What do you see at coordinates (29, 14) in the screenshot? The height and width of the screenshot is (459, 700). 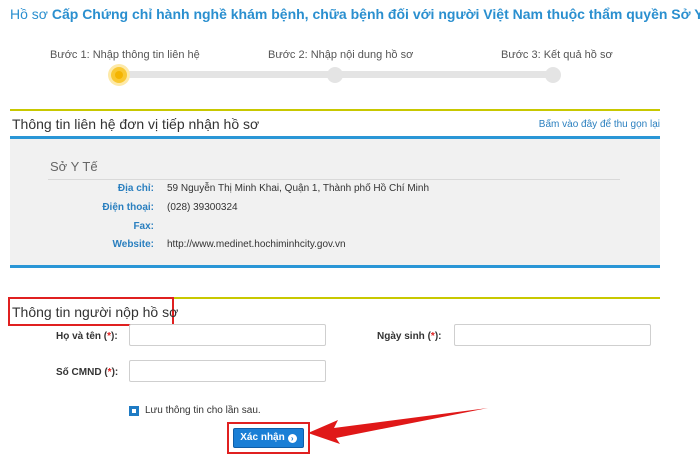 I see `page-title-prefix: Hồ sơ` at bounding box center [29, 14].